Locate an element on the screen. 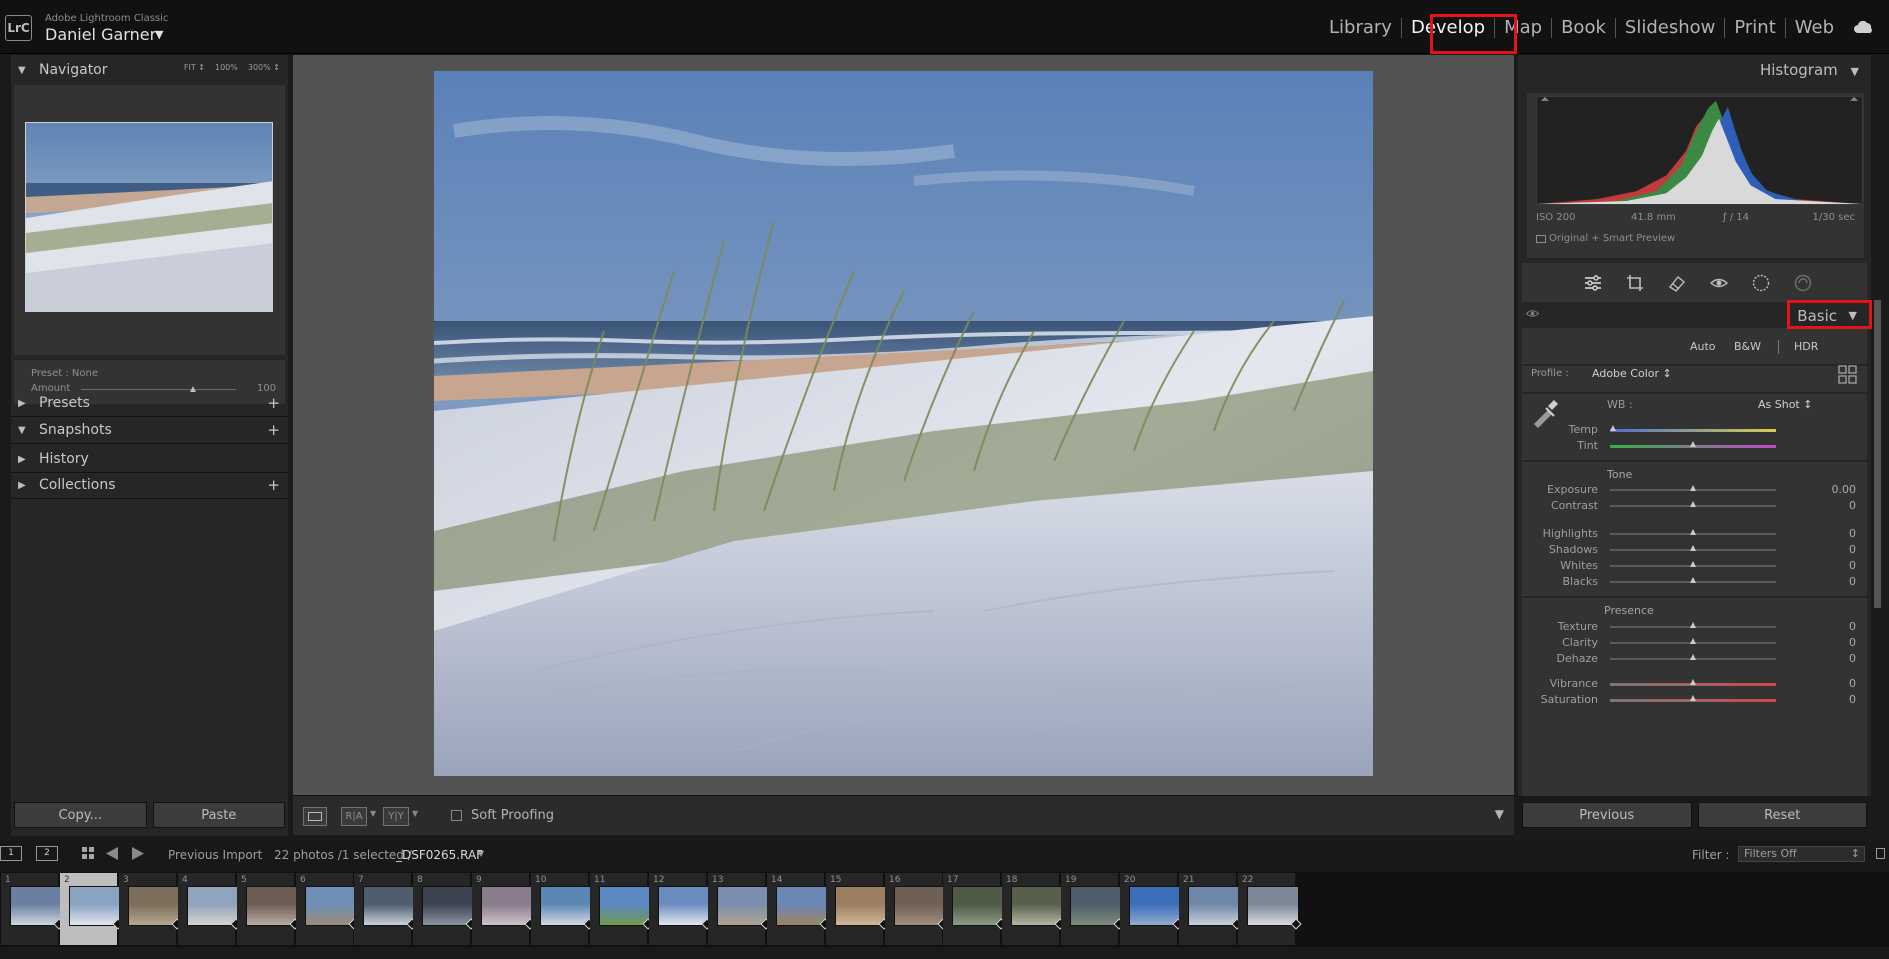 This screenshot has width=1889, height=959. black-and-white-button: B&W is located at coordinates (1747, 346).